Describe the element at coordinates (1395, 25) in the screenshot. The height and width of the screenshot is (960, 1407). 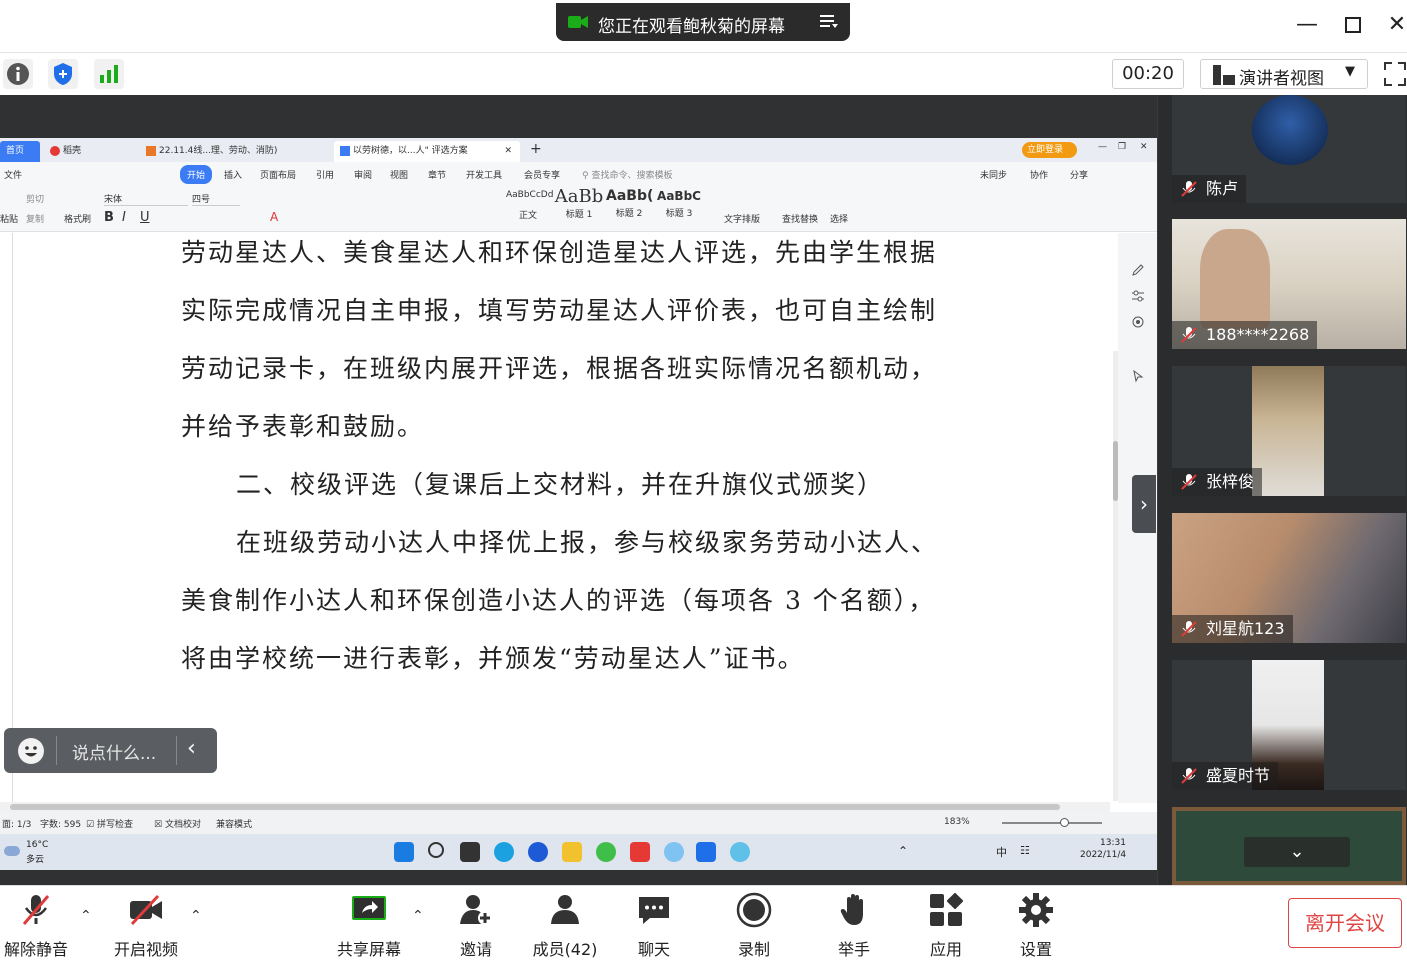
I see `close-button: ✕` at that location.